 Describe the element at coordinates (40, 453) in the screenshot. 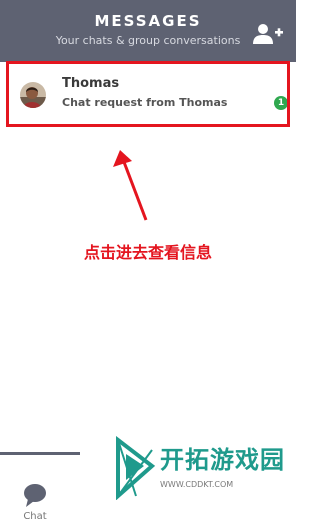

I see `tab-indicator` at that location.